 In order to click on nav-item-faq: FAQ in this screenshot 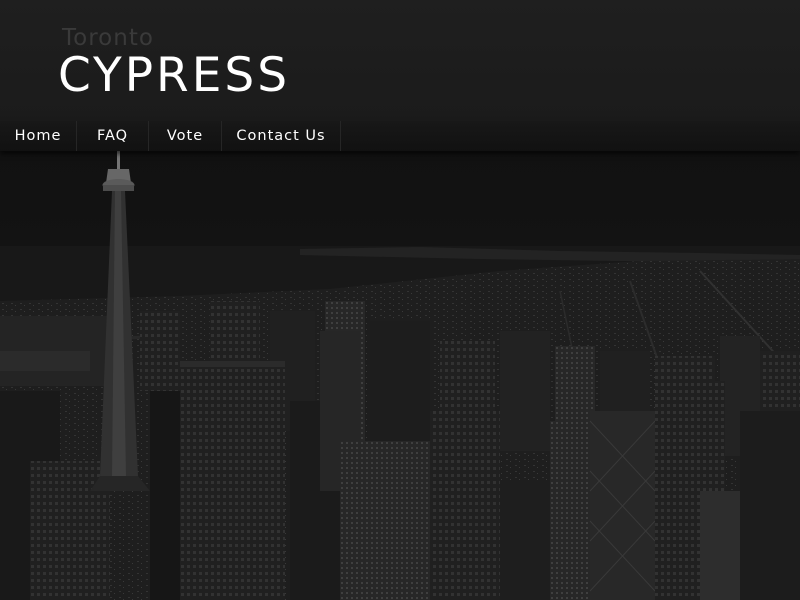, I will do `click(113, 136)`.